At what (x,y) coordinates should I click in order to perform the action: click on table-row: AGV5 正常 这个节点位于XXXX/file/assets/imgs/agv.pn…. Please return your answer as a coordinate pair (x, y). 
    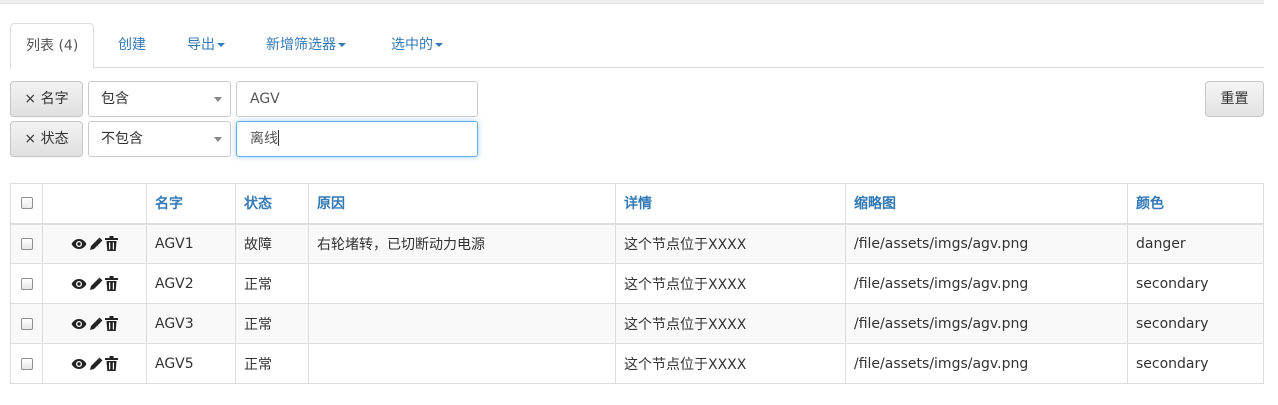
    Looking at the image, I should click on (637, 363).